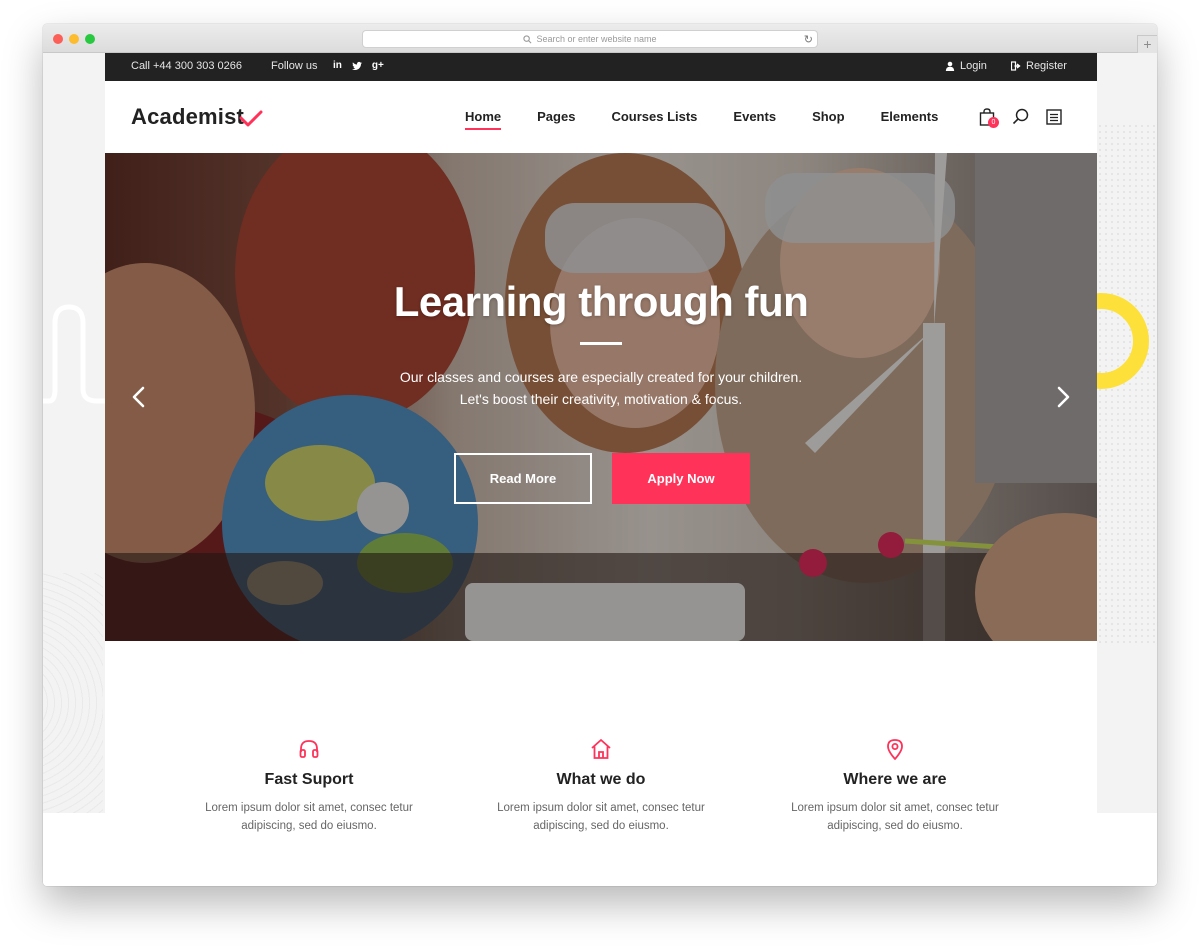 The width and height of the screenshot is (1200, 946). What do you see at coordinates (950, 66) in the screenshot?
I see `user-icon` at bounding box center [950, 66].